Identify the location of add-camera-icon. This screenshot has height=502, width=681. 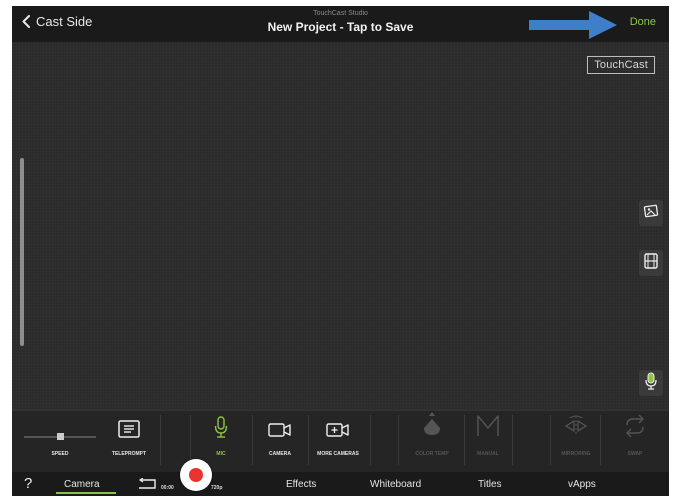
(338, 432).